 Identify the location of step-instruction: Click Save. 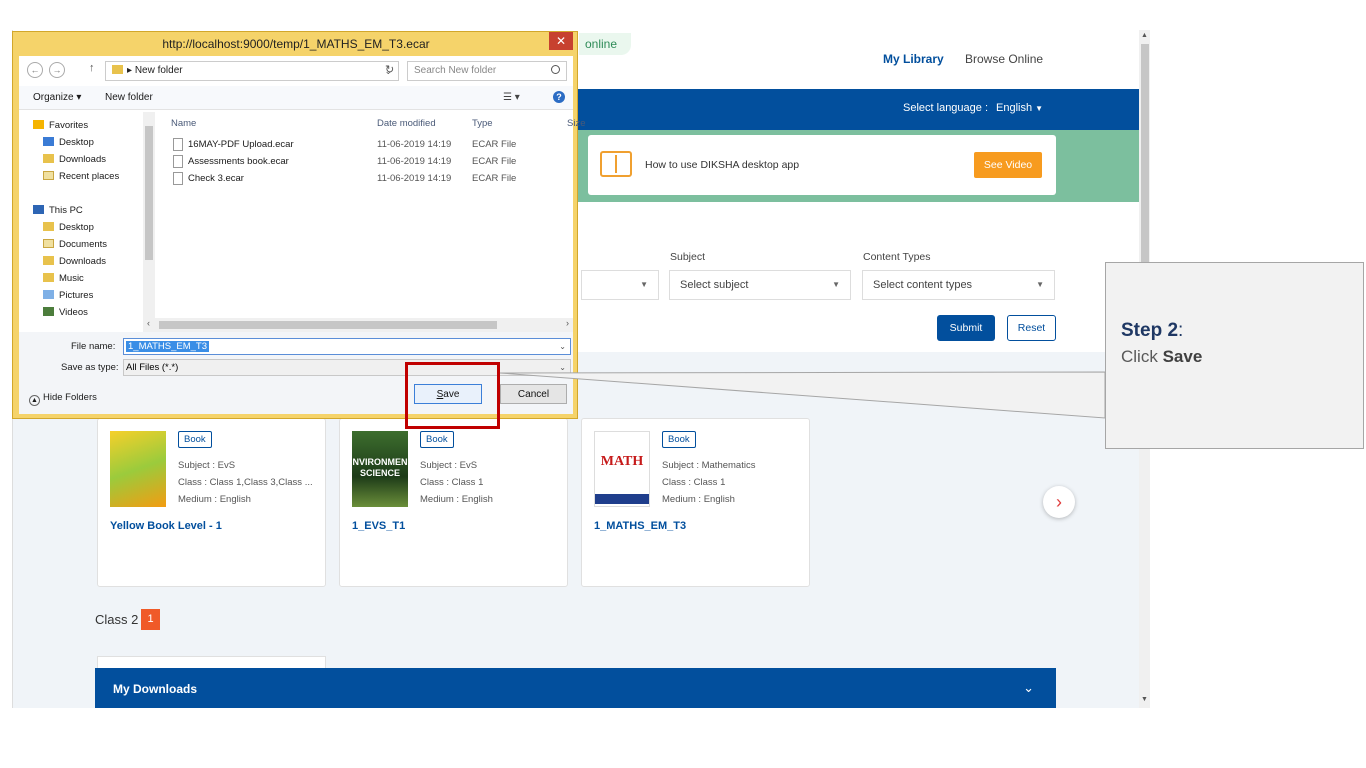
(1161, 357).